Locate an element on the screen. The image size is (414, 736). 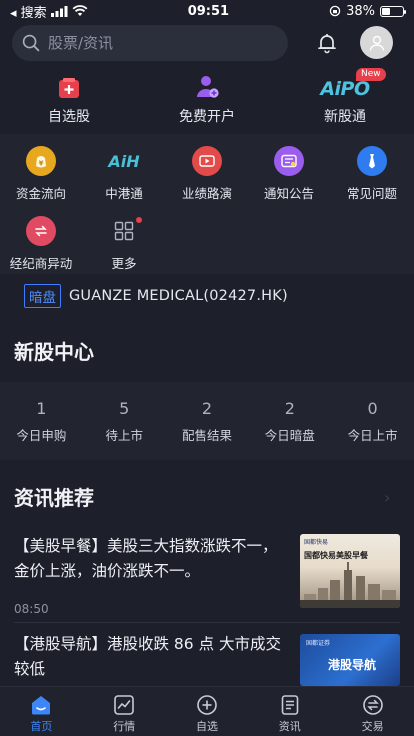
tab-watchlist-label: 自选 is located at coordinates (206, 726).